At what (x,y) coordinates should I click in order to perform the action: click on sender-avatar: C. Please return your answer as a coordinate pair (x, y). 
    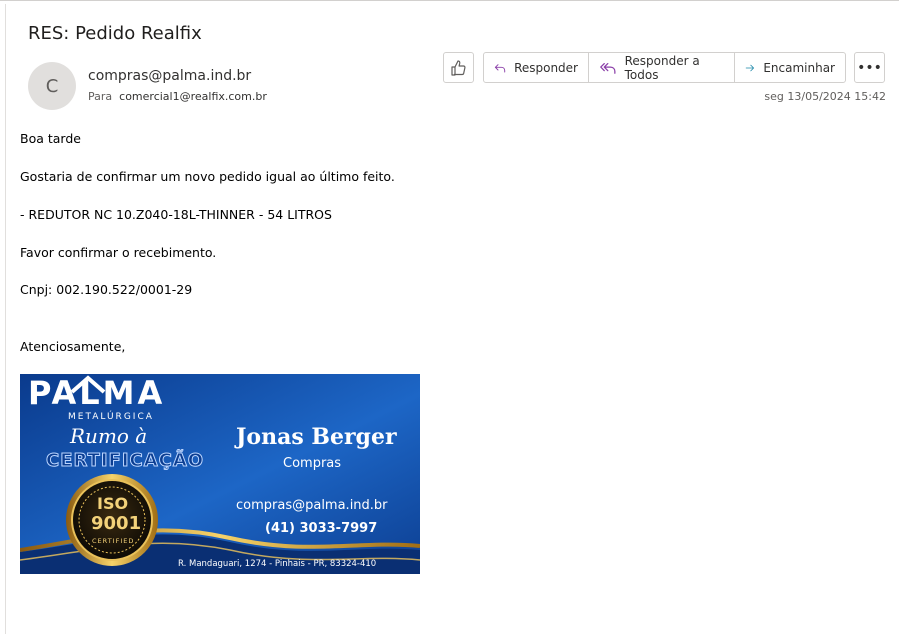
    Looking at the image, I should click on (52, 86).